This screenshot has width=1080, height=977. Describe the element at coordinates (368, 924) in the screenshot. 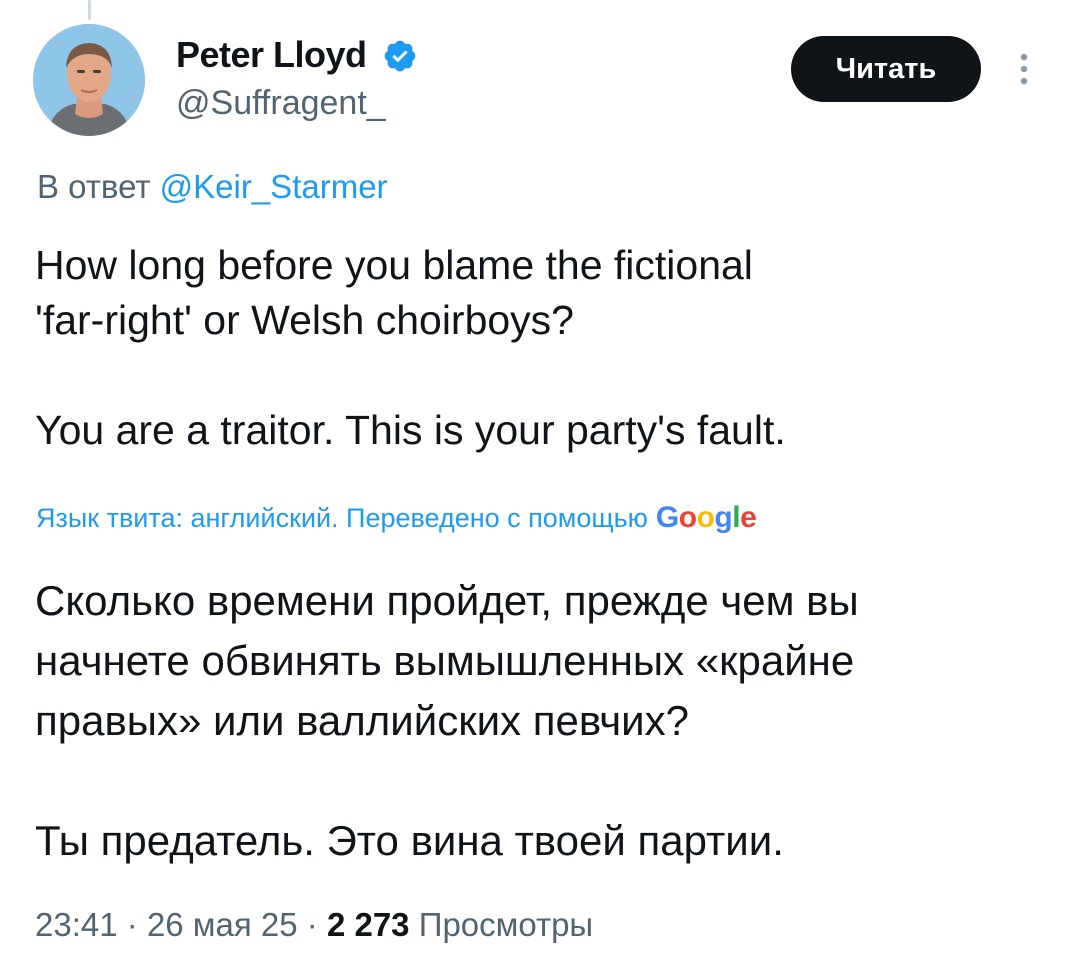

I see `views-count: 2 273` at that location.